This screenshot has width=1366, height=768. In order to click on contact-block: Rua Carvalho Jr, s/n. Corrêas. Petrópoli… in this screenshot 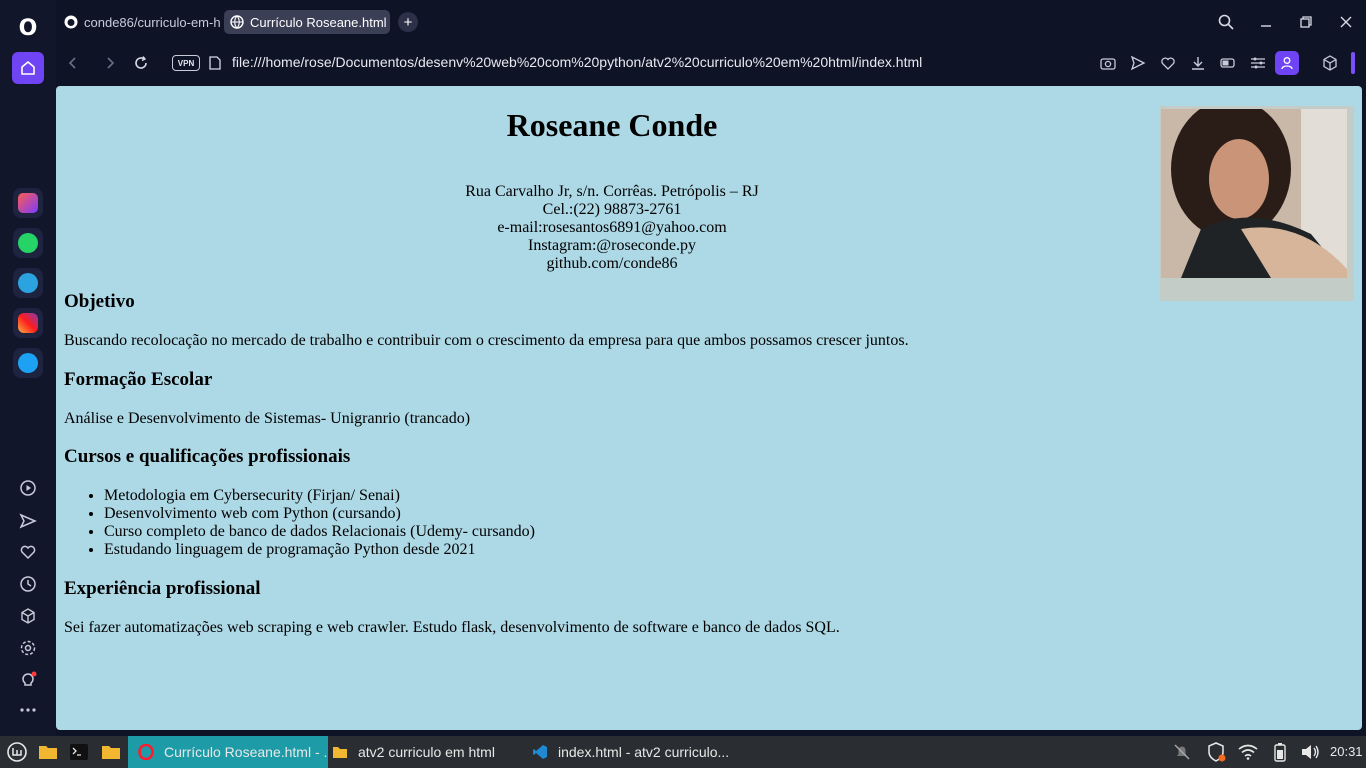, I will do `click(612, 228)`.